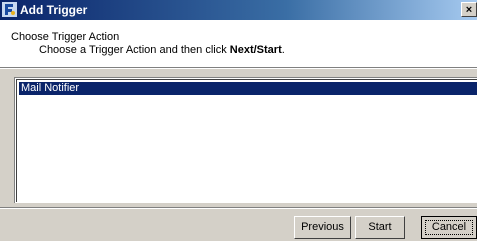 Image resolution: width=477 pixels, height=241 pixels. I want to click on cancel-button-label: Cancel, so click(449, 227).